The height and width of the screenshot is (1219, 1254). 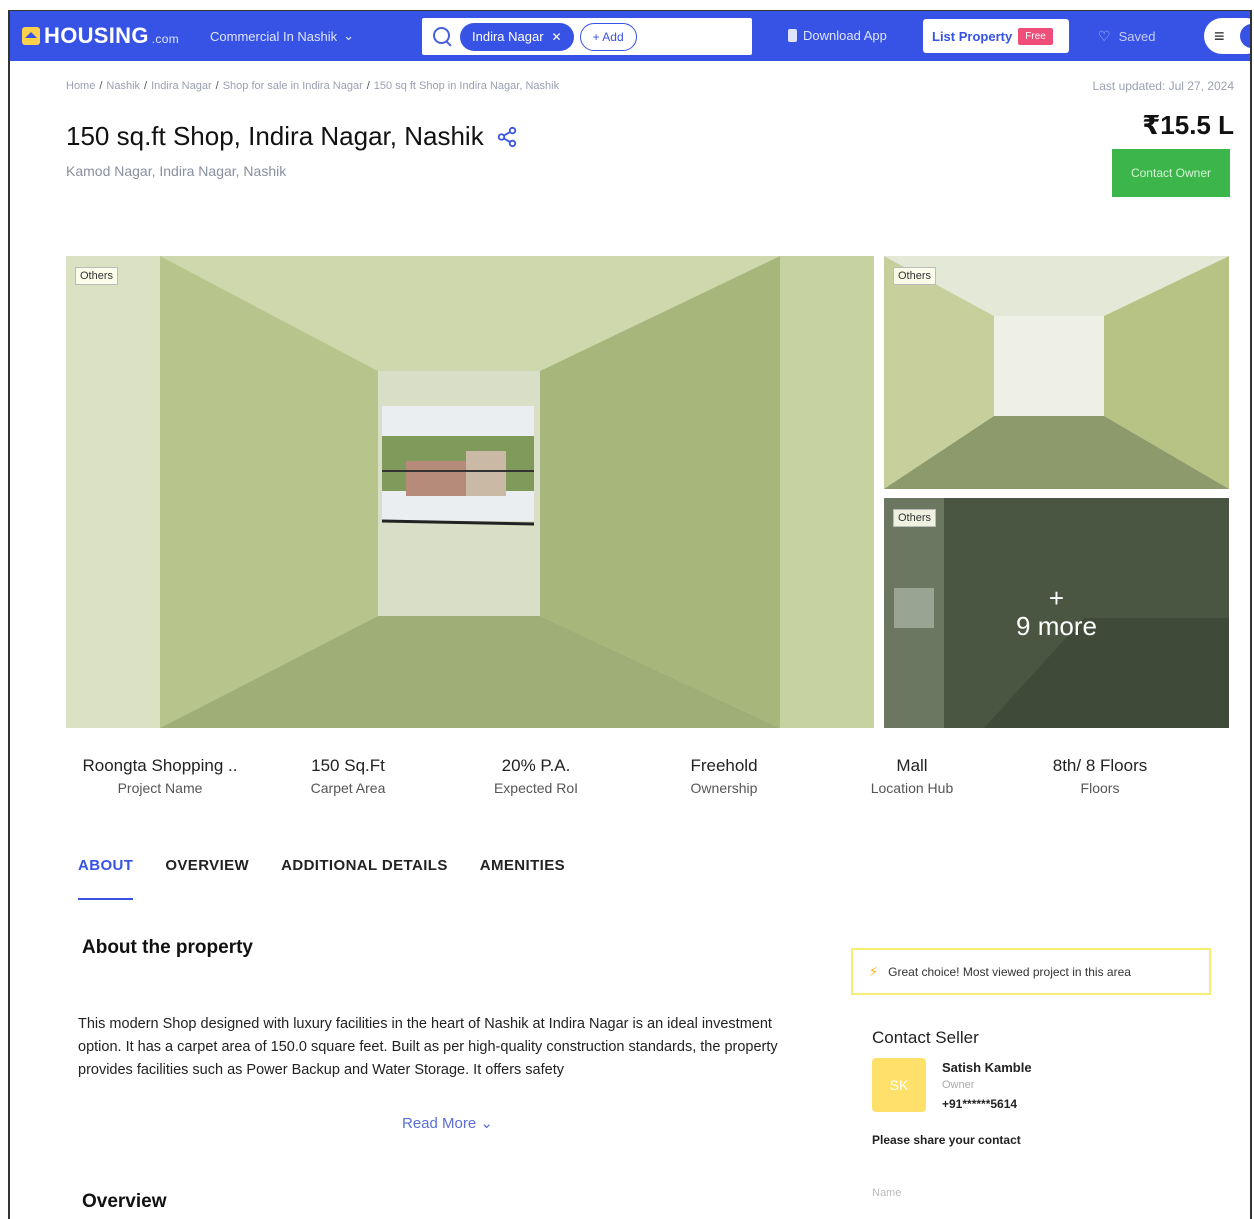 What do you see at coordinates (31, 36) in the screenshot?
I see `house-logo-icon` at bounding box center [31, 36].